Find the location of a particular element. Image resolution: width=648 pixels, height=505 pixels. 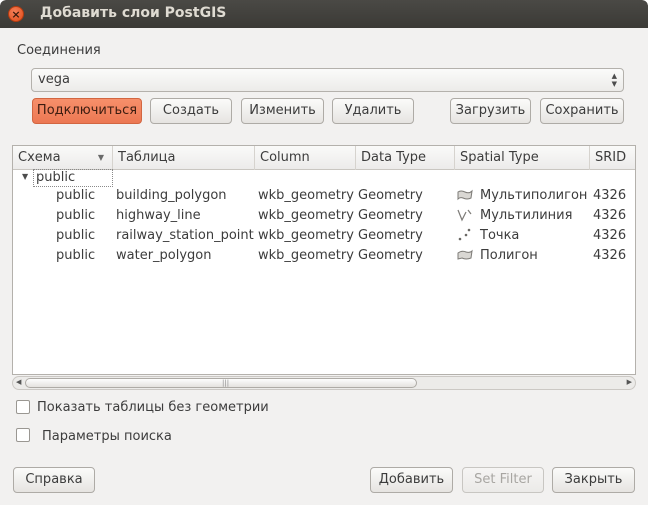

cell-spatial-type: Полигон is located at coordinates (509, 255).